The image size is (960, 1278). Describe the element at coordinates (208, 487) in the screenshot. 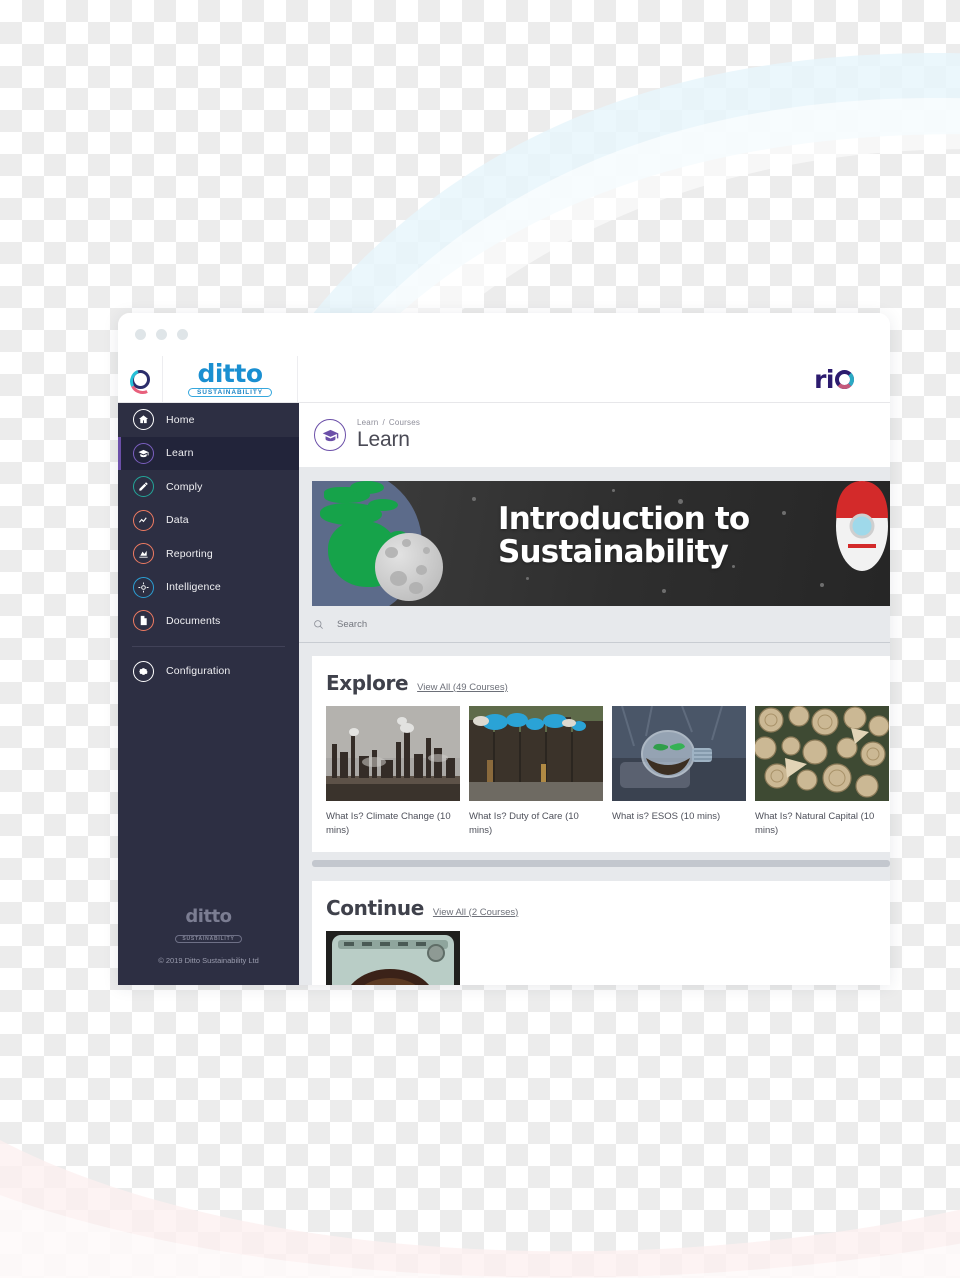

I see `sidebar-item-comply: Comply` at that location.